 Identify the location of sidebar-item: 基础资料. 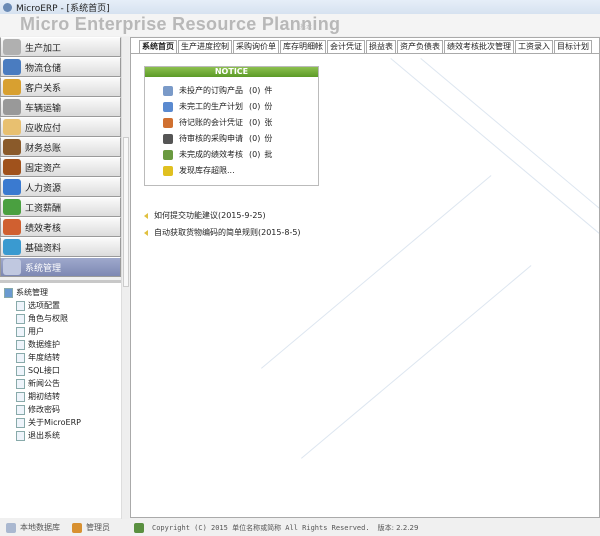
(60, 247).